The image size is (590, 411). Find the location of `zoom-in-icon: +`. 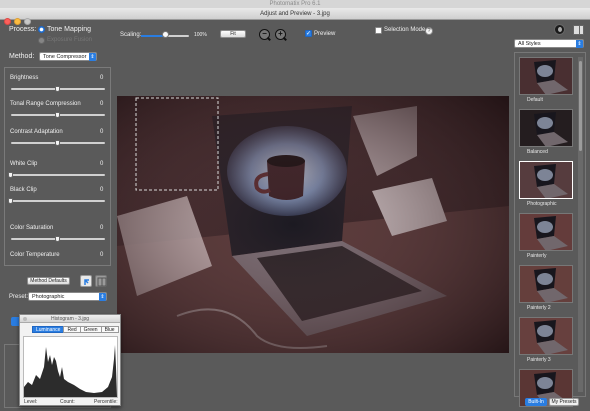

zoom-in-icon: + is located at coordinates (280, 34).